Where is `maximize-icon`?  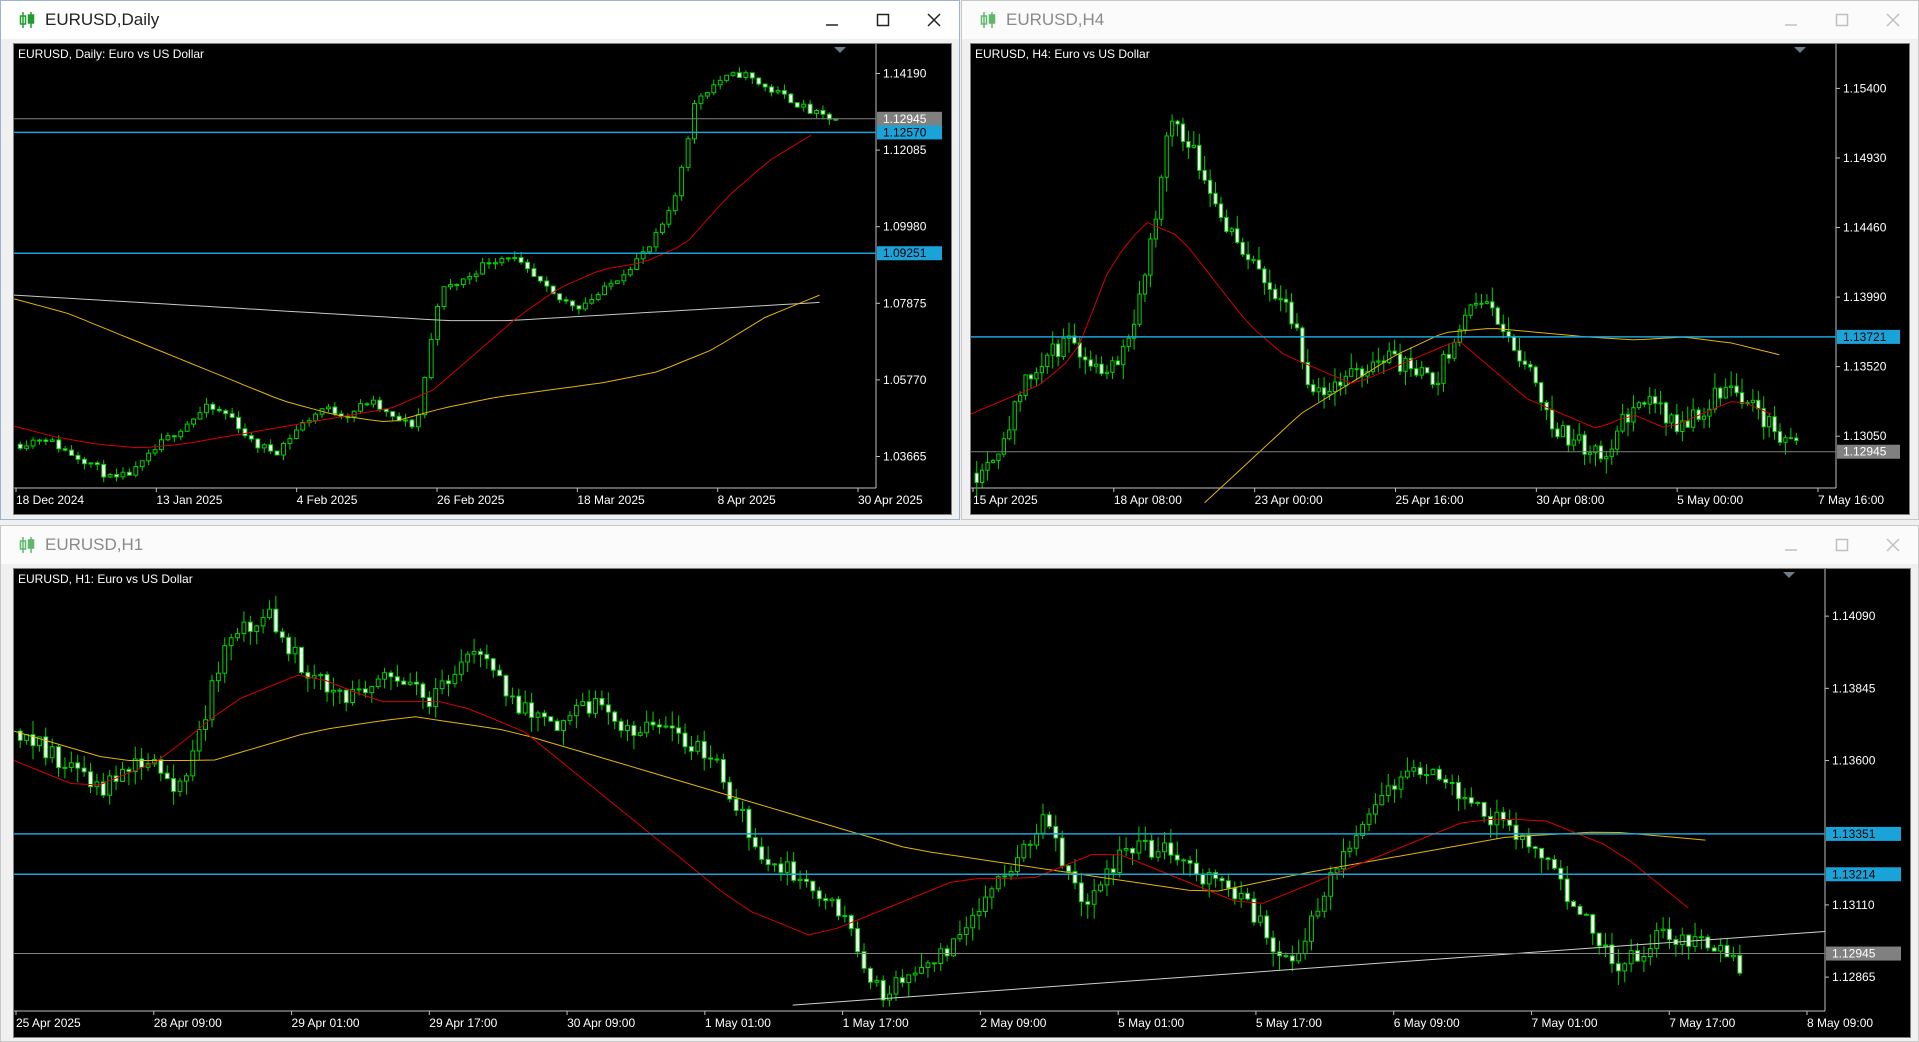 maximize-icon is located at coordinates (1841, 20).